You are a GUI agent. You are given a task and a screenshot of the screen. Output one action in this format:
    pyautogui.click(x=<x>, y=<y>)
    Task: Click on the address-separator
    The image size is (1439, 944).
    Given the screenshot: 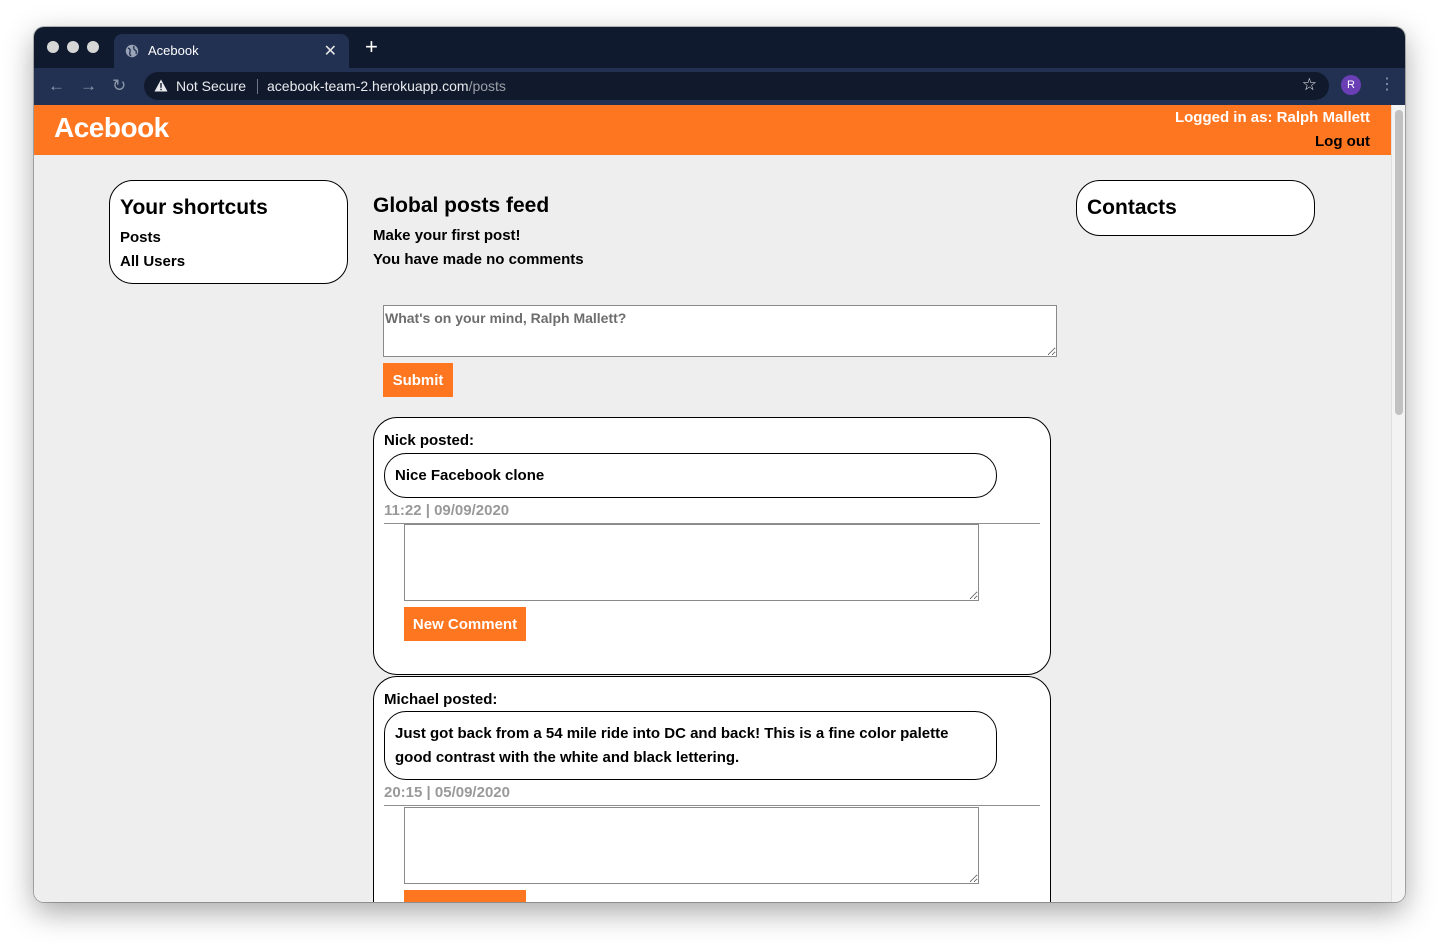 What is the action you would take?
    pyautogui.click(x=257, y=86)
    